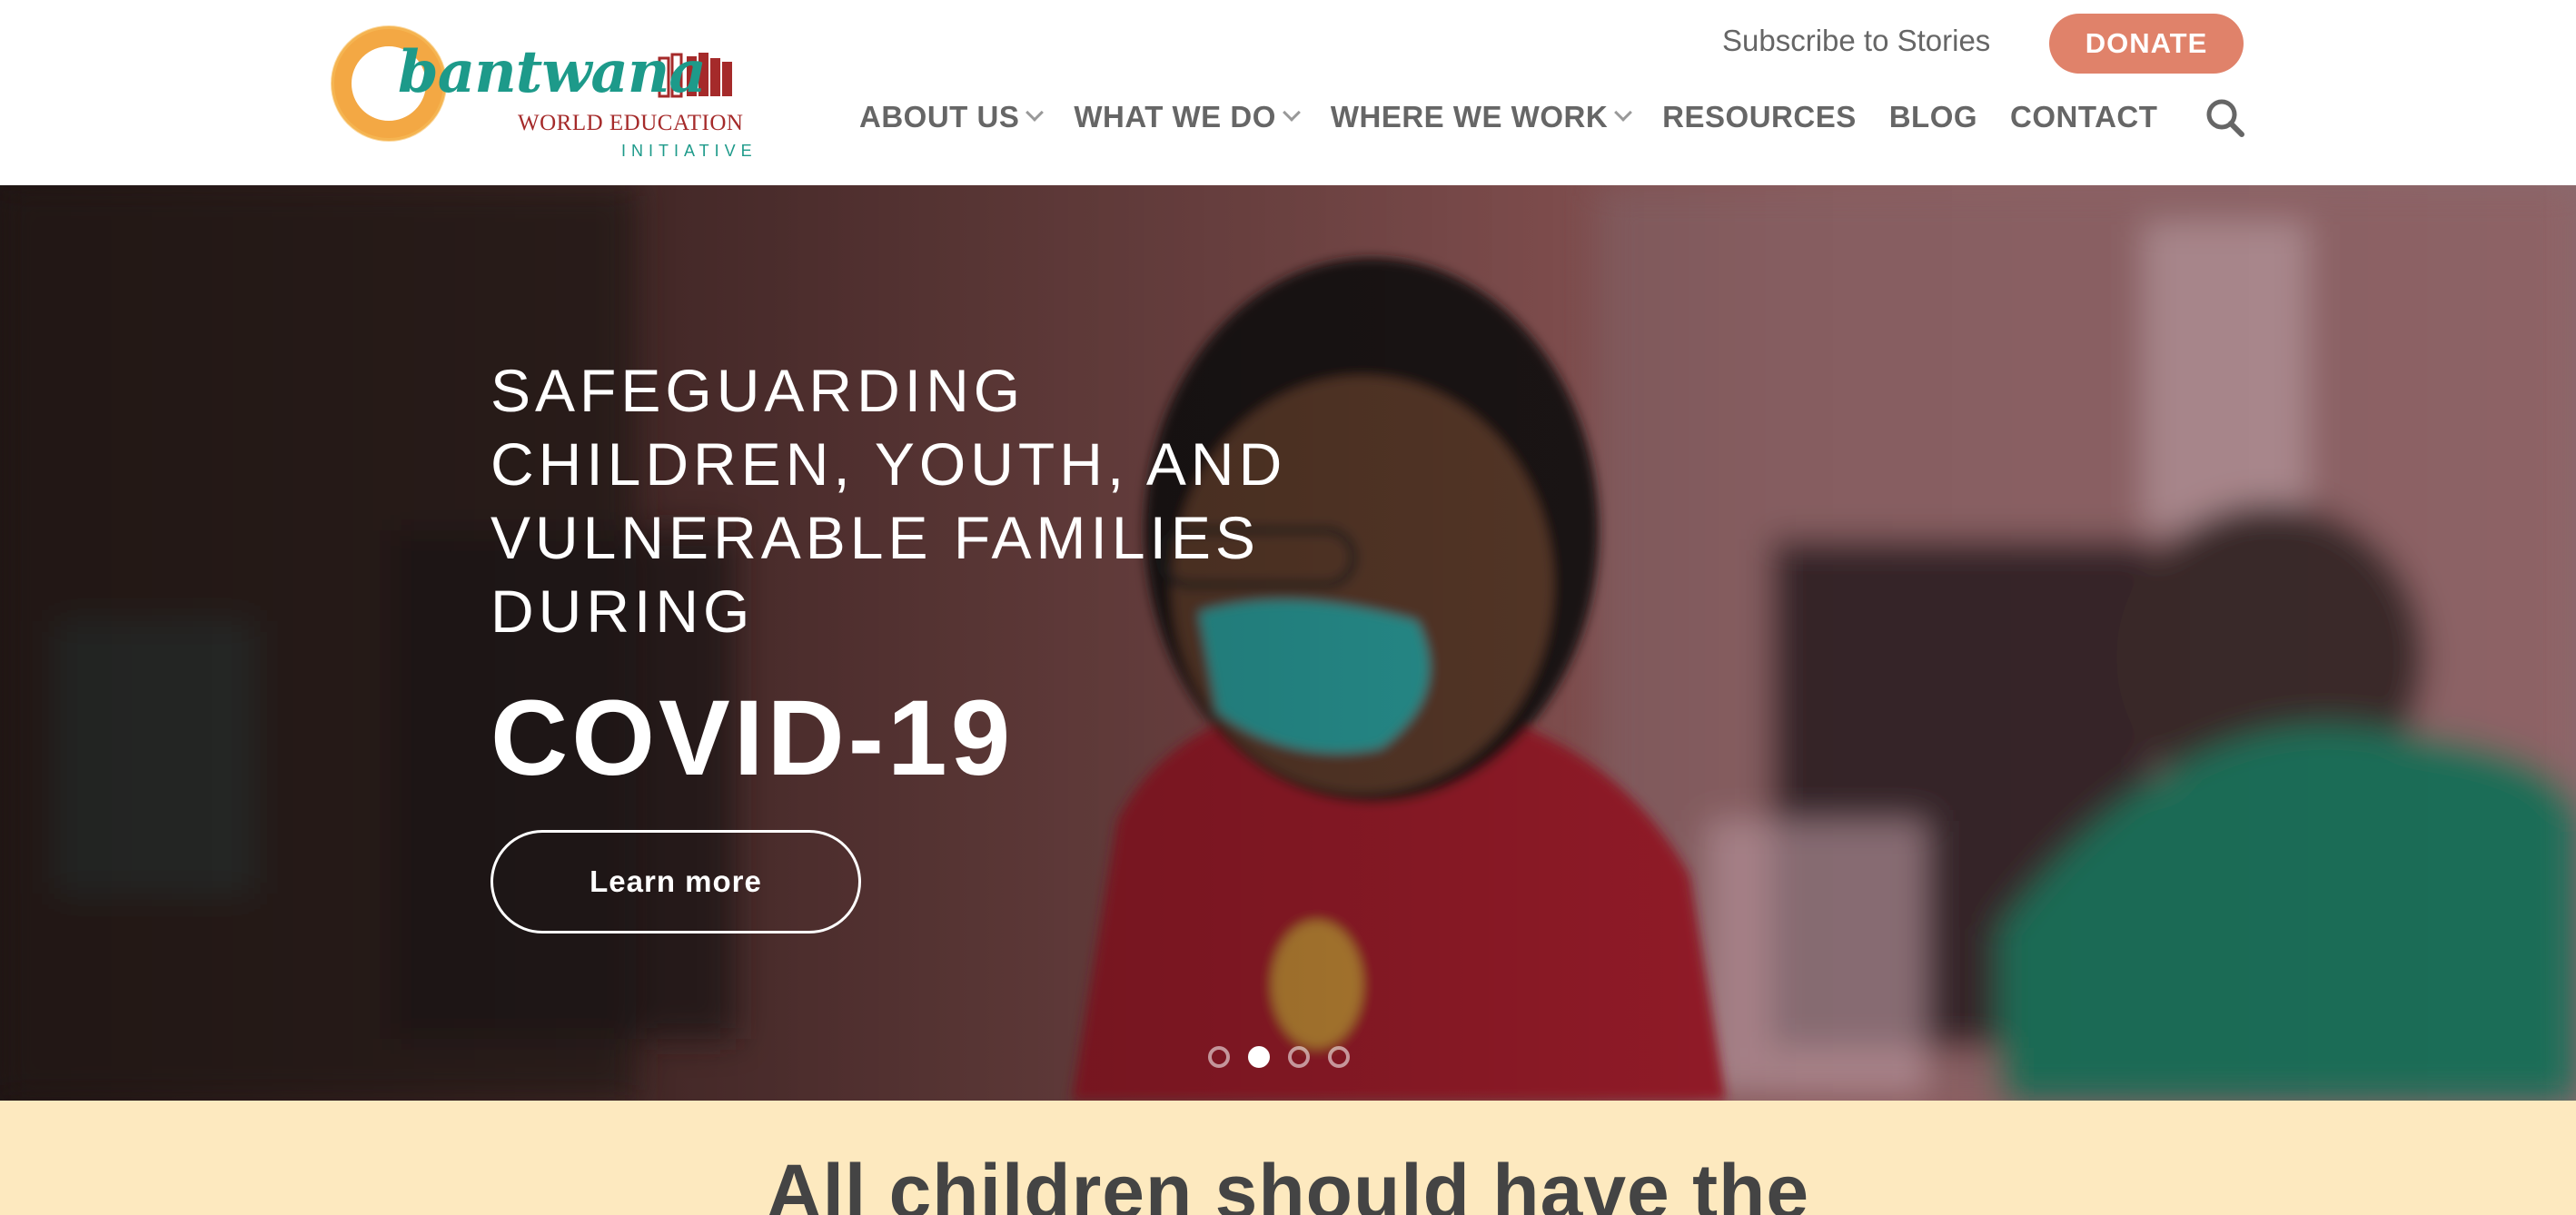 This screenshot has width=2576, height=1215. I want to click on site-logo: bantwana WORLD EDUCATION INITIATIVE, so click(541, 93).